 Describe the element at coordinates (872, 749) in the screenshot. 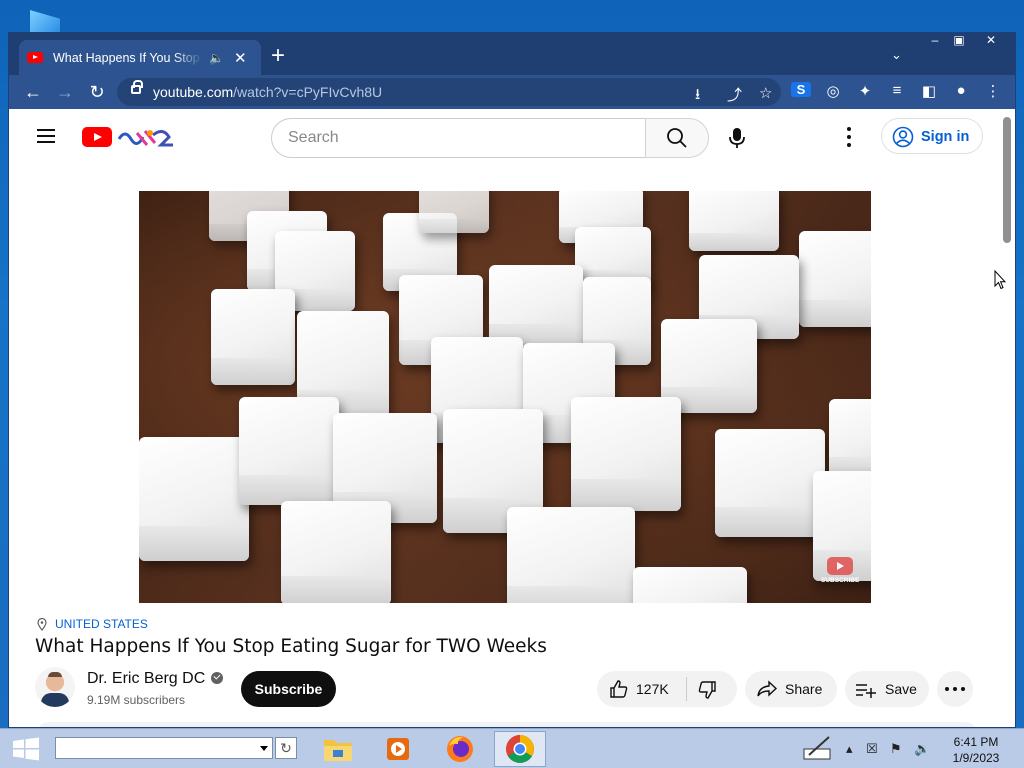

I see `network-tray-icon: ☒` at that location.